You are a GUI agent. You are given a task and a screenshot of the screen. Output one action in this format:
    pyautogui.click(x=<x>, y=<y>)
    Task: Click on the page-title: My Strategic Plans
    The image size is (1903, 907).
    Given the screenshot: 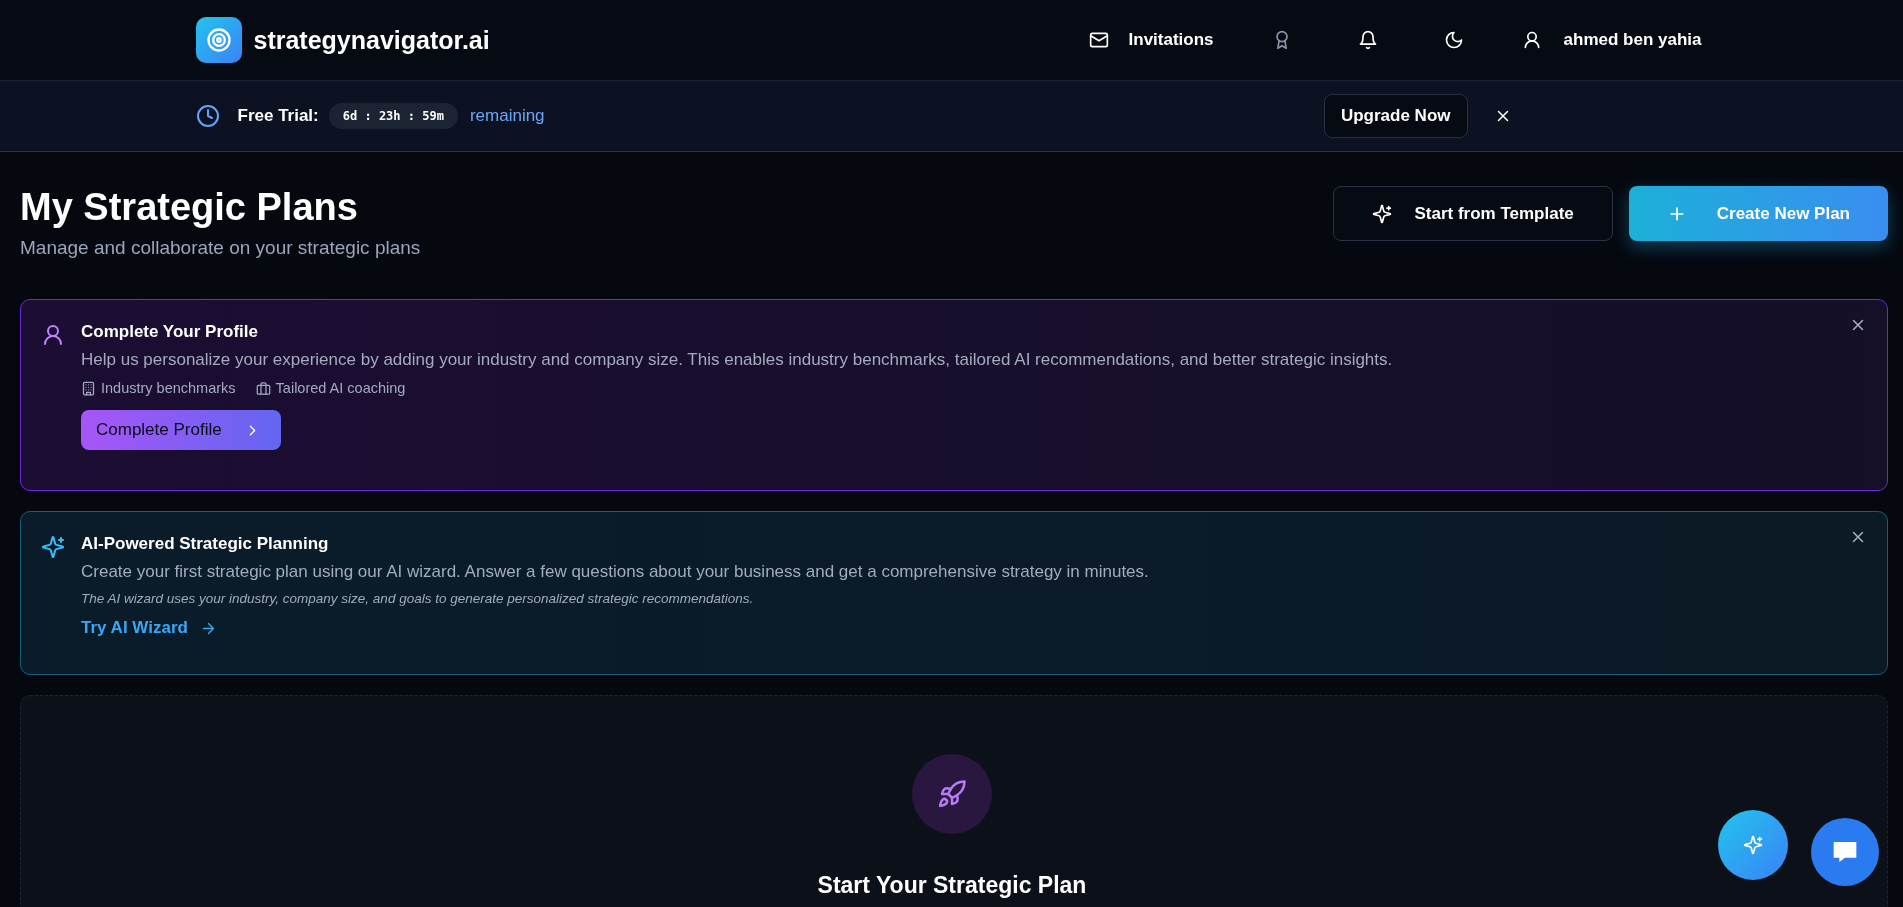 What is the action you would take?
    pyautogui.click(x=189, y=207)
    